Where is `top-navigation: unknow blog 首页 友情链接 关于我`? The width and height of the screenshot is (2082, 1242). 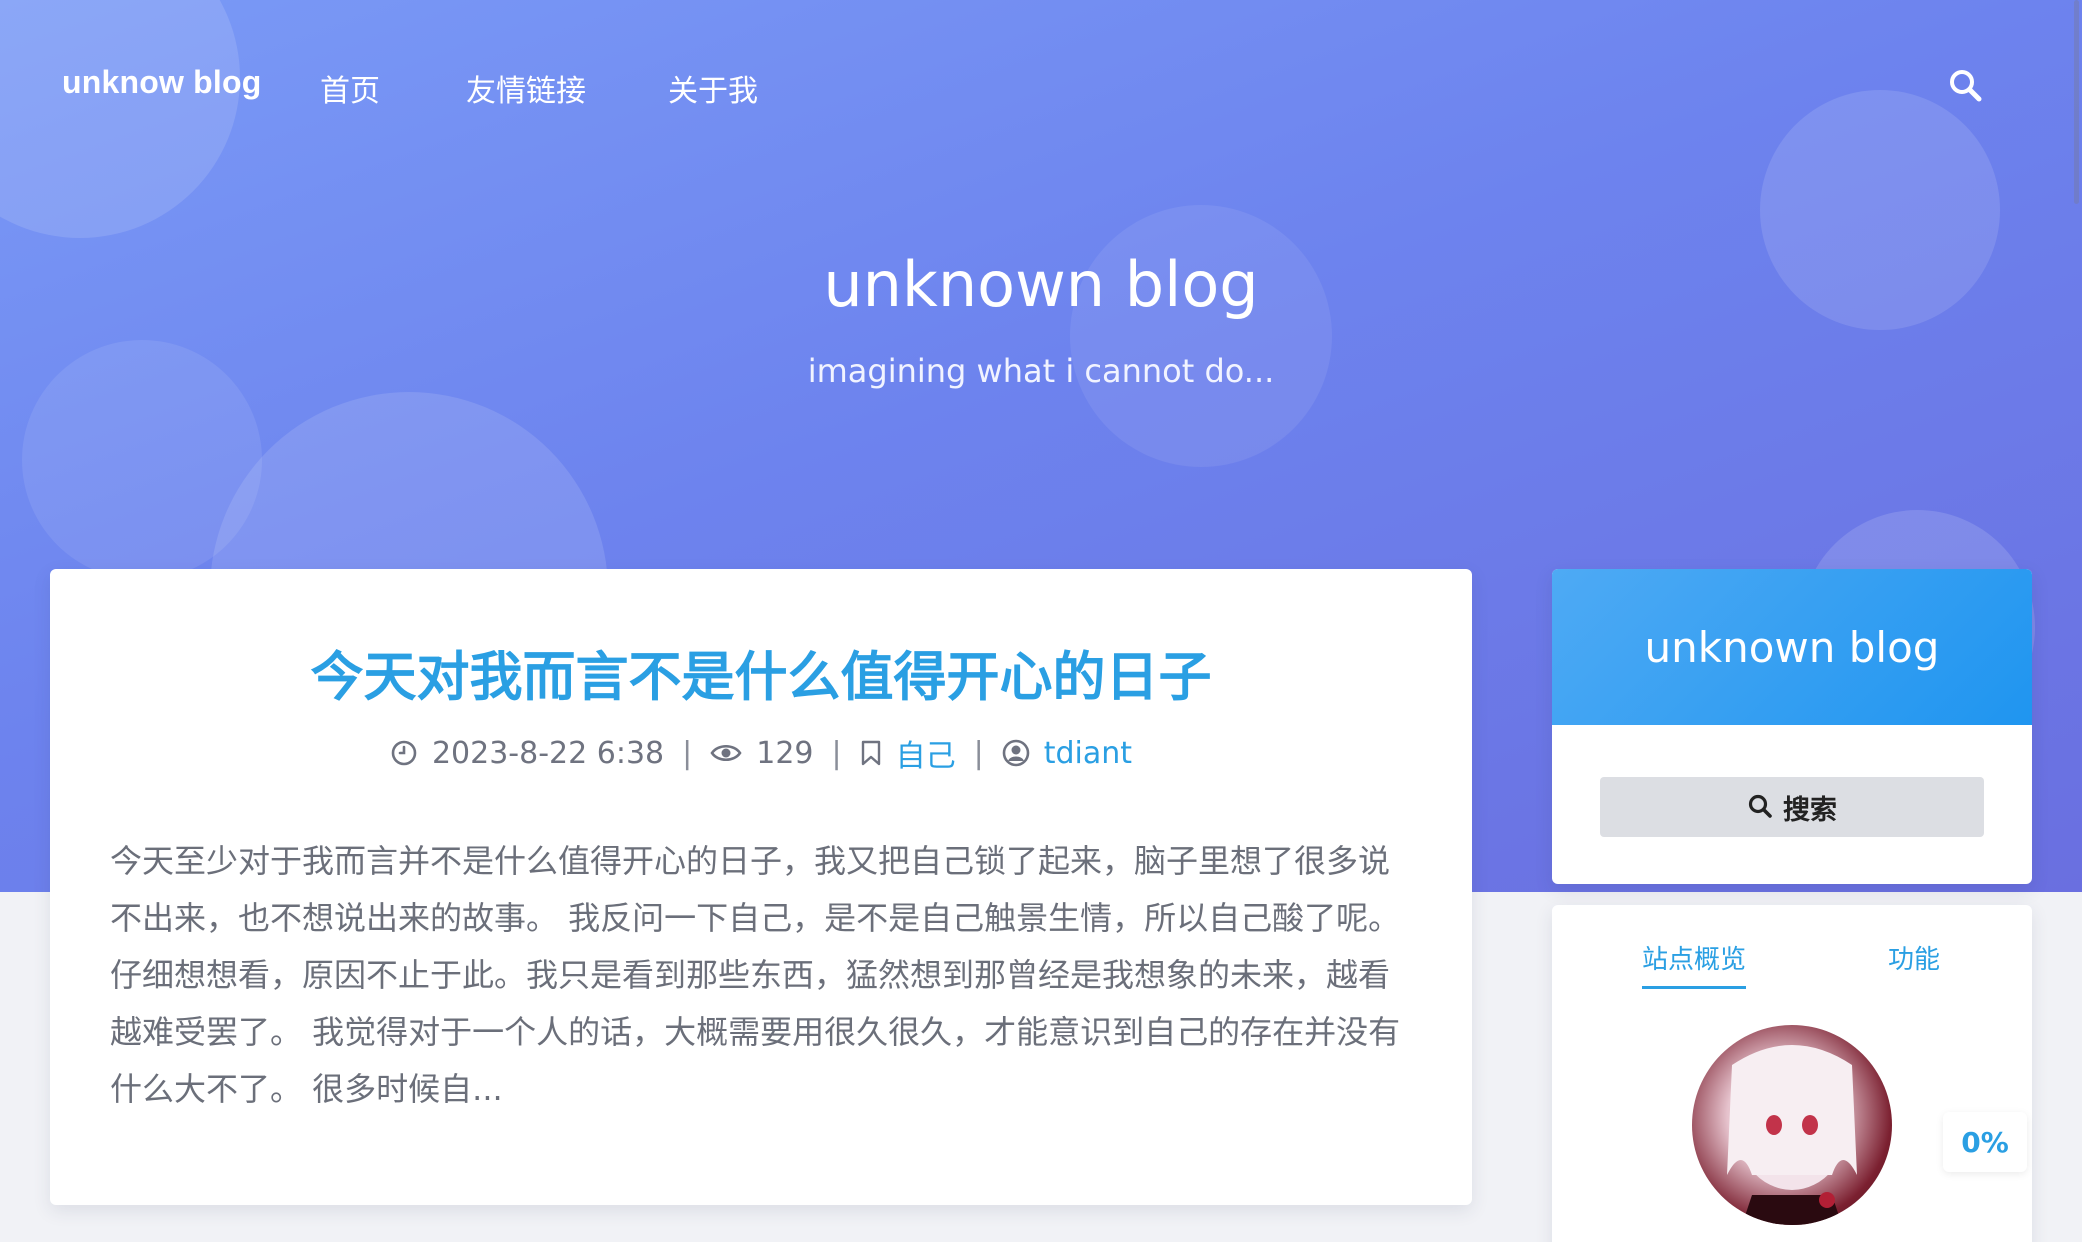 top-navigation: unknow blog 首页 友情链接 关于我 is located at coordinates (1041, 86).